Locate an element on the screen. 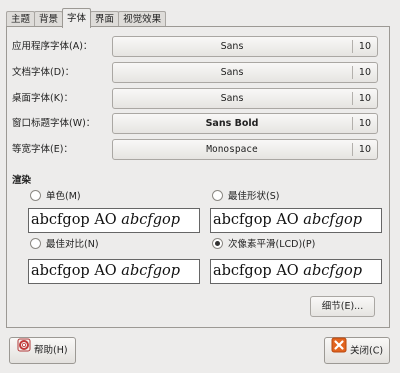 The image size is (400, 373). font-row-application: 应用程序字体(A)： Sans 10 is located at coordinates (195, 47).